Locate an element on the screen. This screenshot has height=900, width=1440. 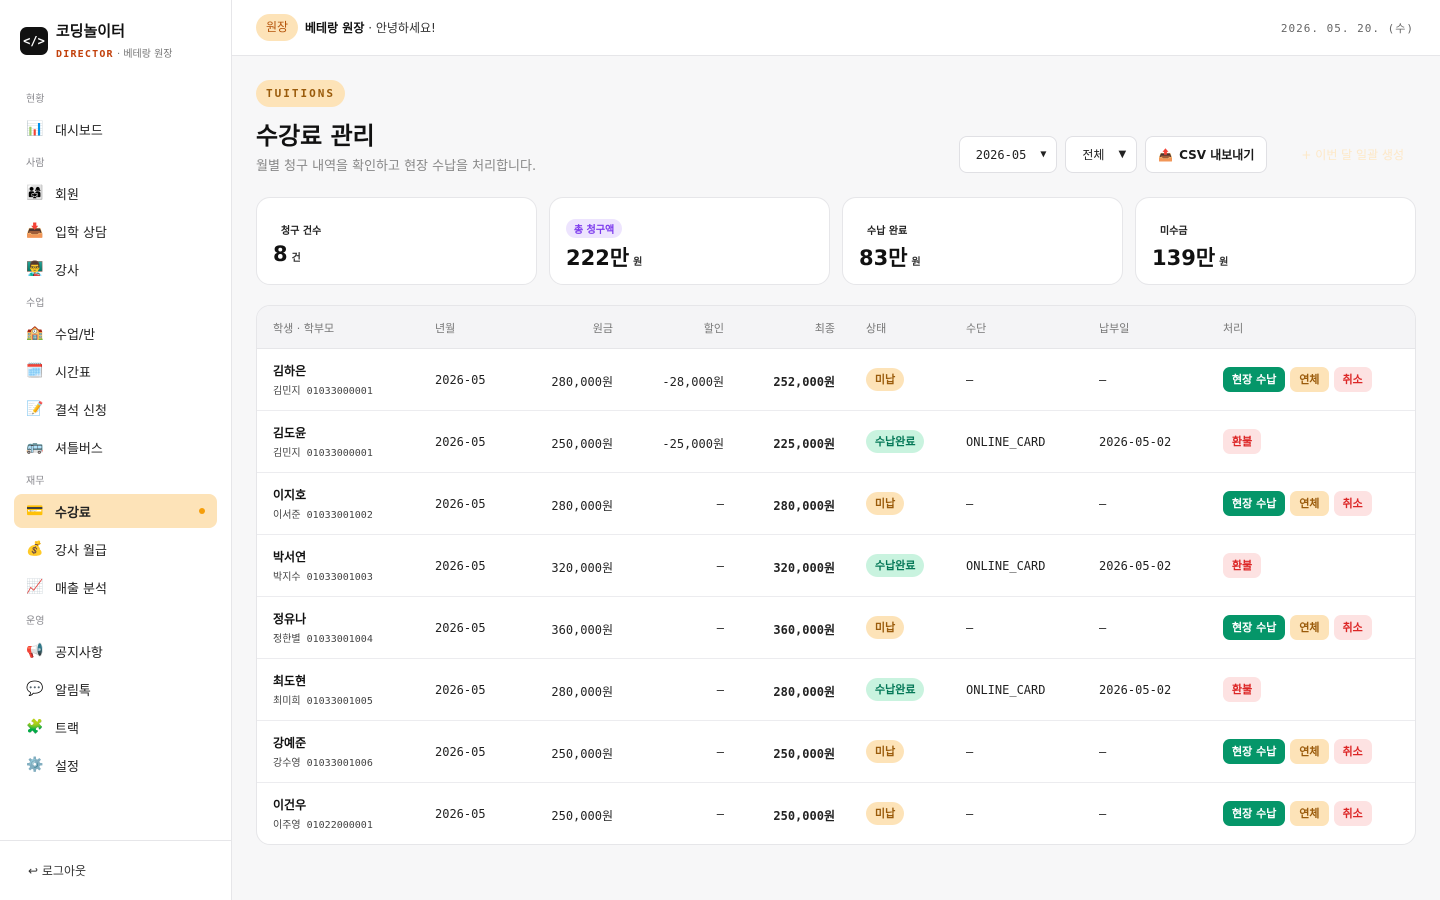
paid-date: — is located at coordinates (1103, 504).